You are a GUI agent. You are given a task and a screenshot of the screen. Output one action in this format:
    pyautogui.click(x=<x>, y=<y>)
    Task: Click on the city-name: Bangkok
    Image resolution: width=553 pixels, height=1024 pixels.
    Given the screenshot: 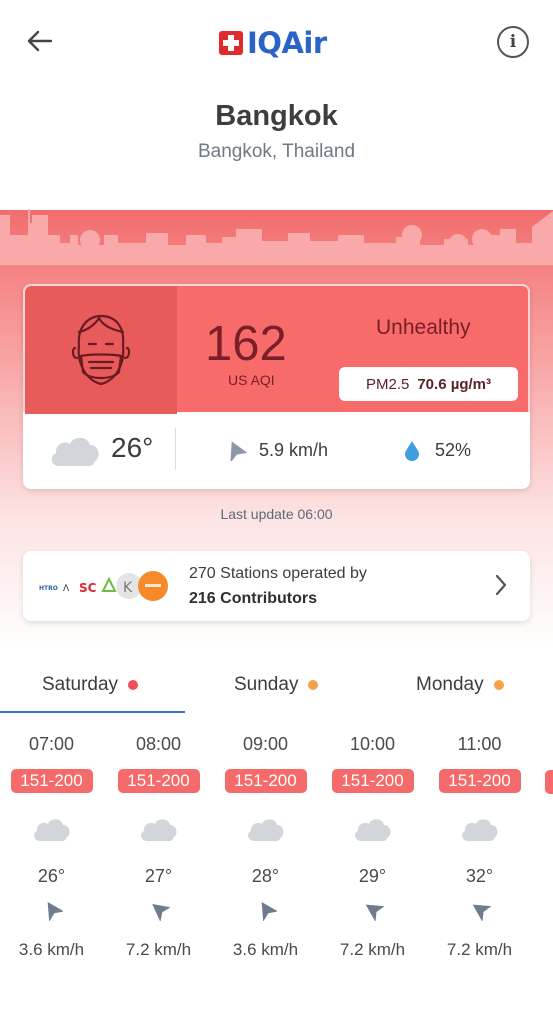 What is the action you would take?
    pyautogui.click(x=276, y=116)
    